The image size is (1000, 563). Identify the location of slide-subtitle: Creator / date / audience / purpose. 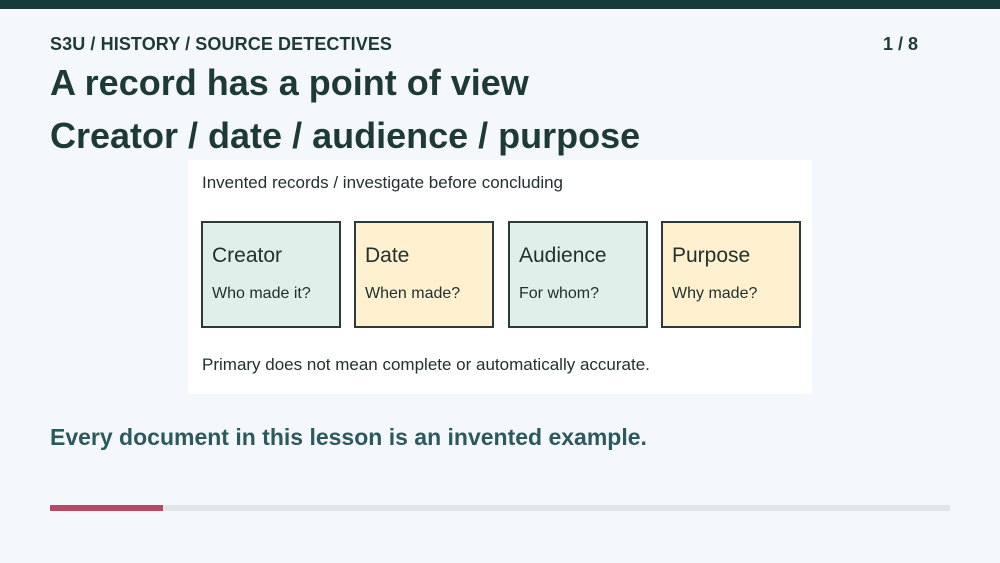
(345, 135).